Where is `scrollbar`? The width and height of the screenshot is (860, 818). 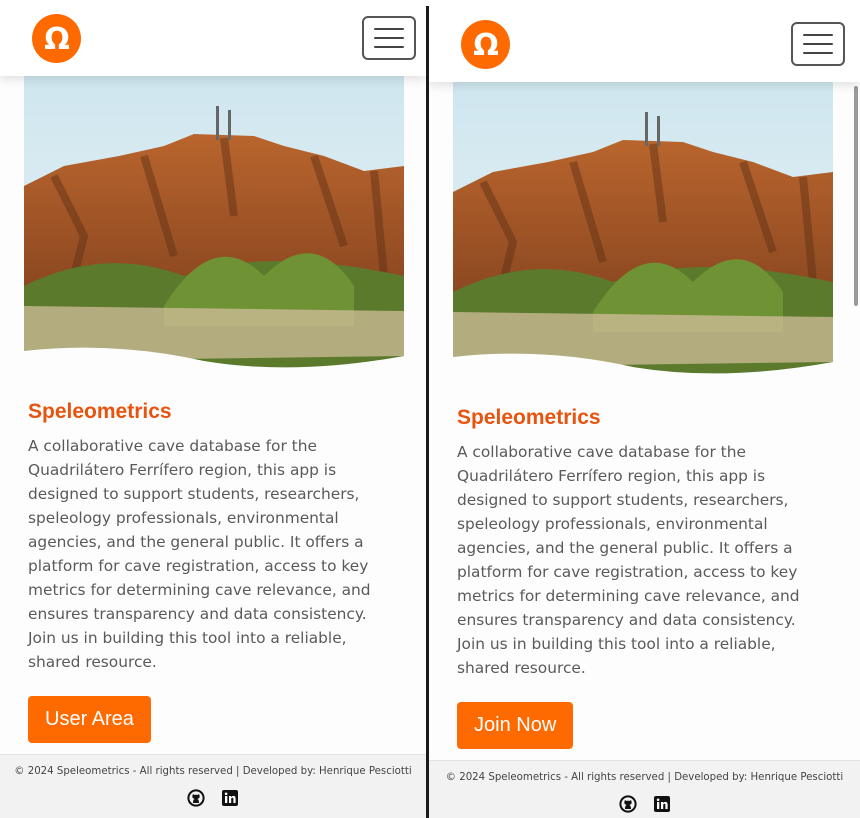 scrollbar is located at coordinates (856, 196).